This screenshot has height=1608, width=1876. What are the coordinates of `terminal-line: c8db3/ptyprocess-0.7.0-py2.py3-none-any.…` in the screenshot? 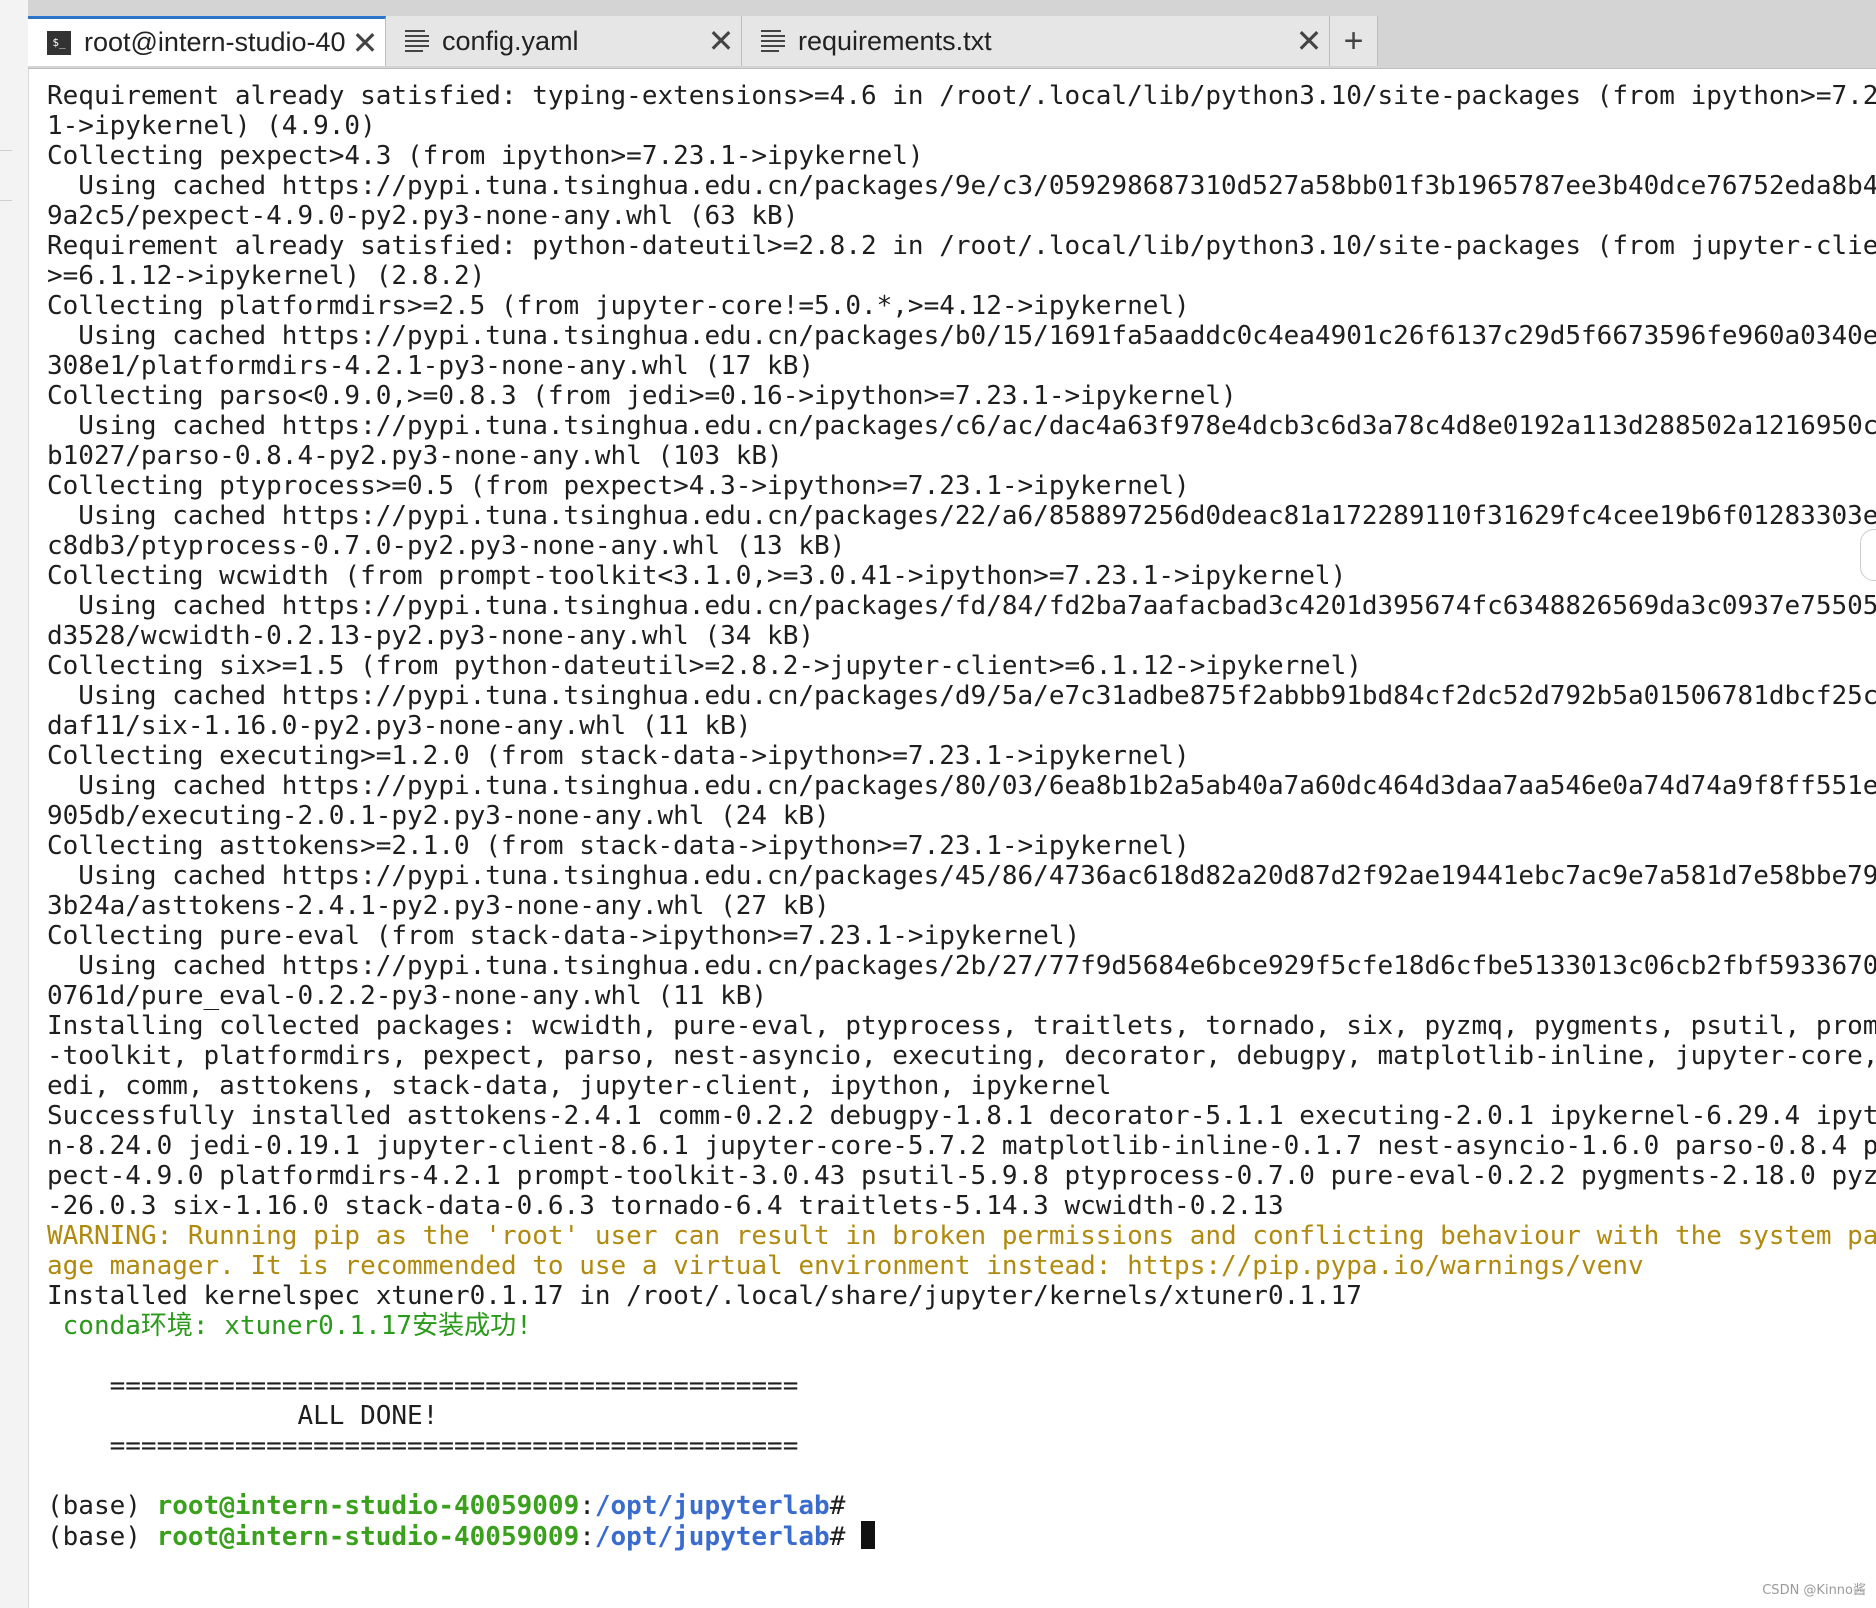 It's located at (446, 546).